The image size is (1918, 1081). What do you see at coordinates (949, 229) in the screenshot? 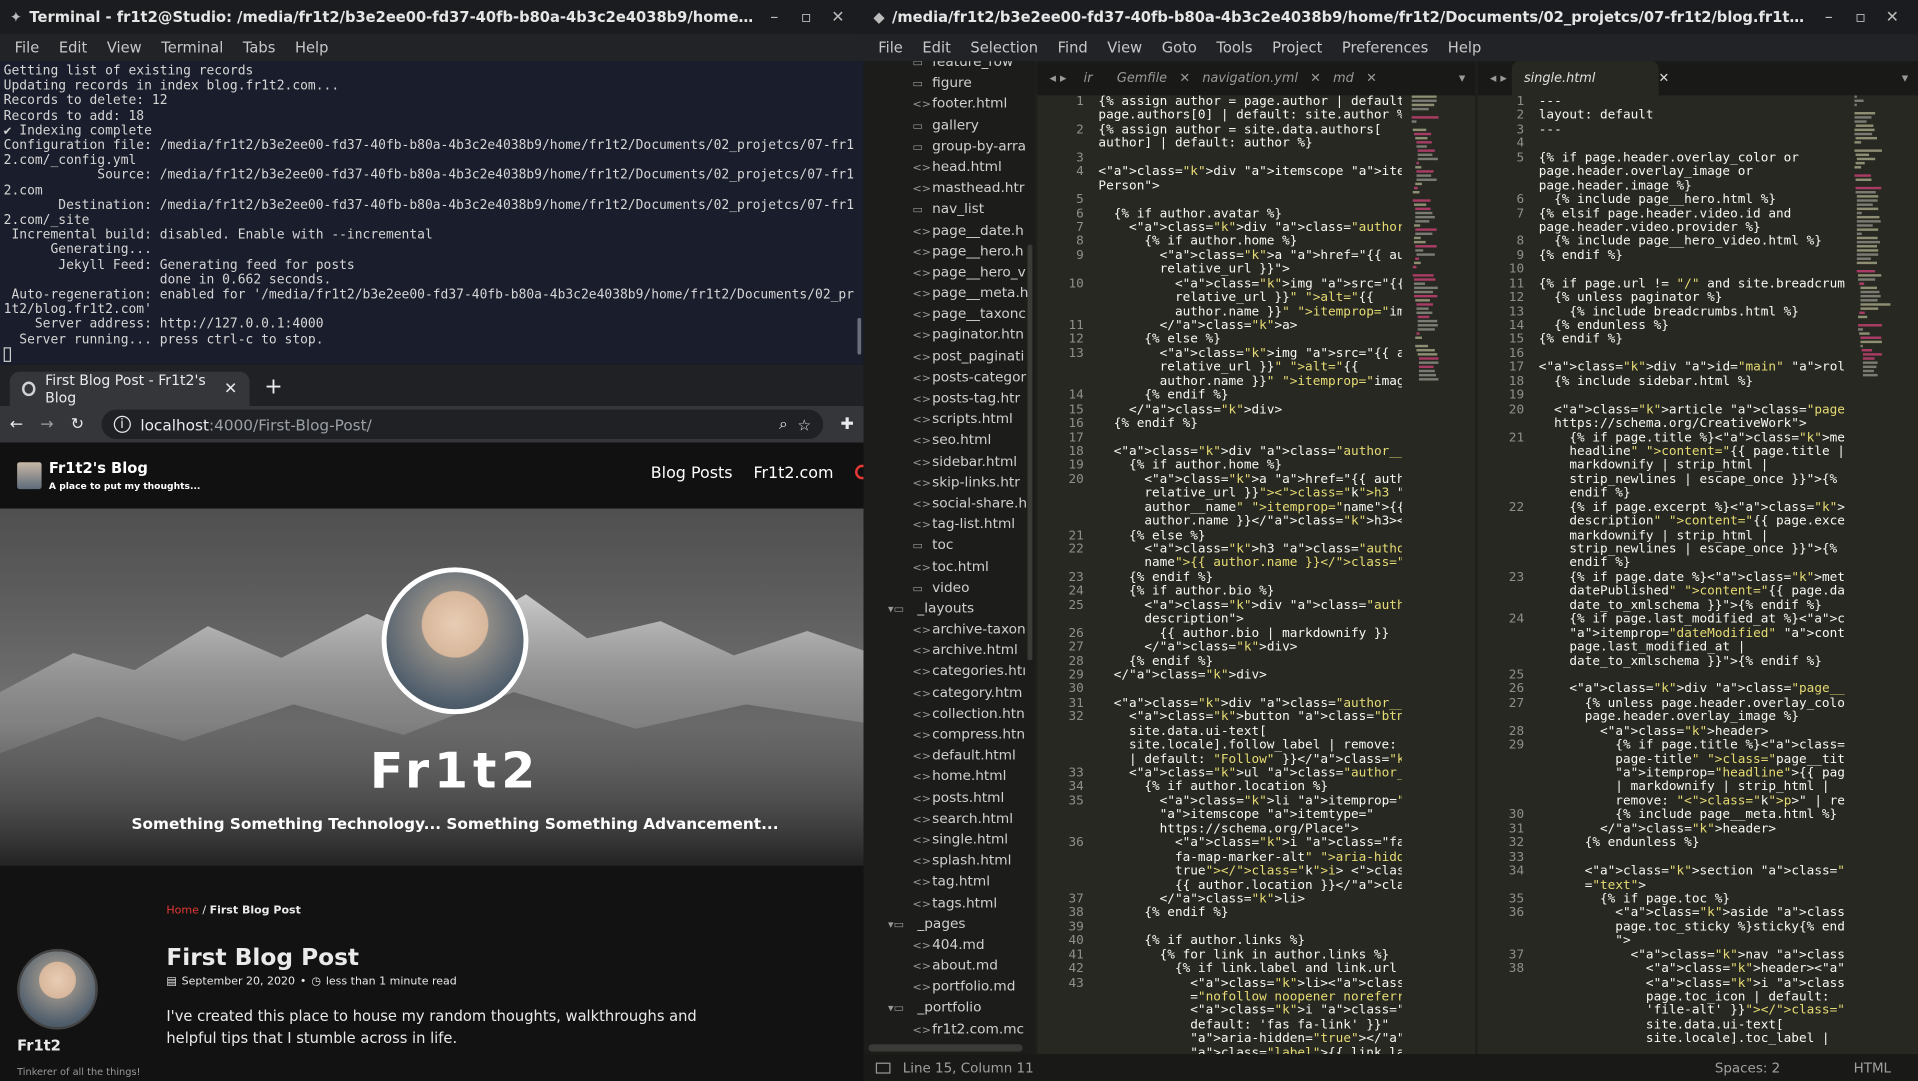
I see `tree-file: <>page__date.h` at bounding box center [949, 229].